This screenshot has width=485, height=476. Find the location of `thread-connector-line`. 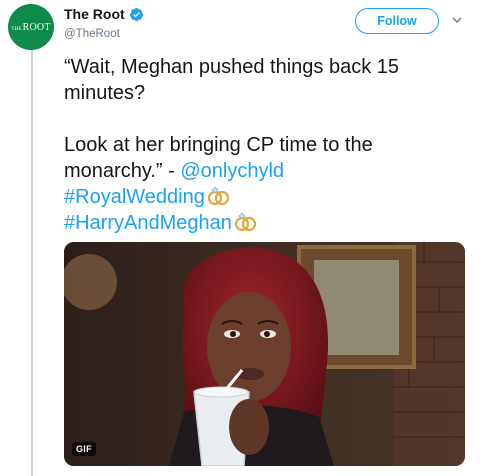

thread-connector-line is located at coordinates (32, 261).